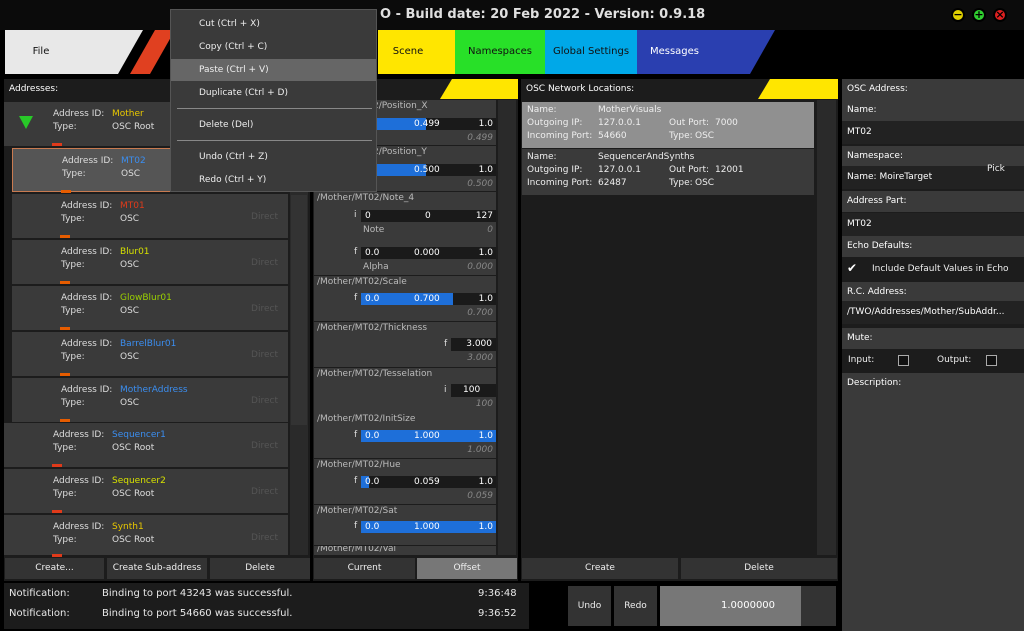 This screenshot has width=1024, height=631. What do you see at coordinates (264, 355) in the screenshot?
I see `direct-label: Direct` at bounding box center [264, 355].